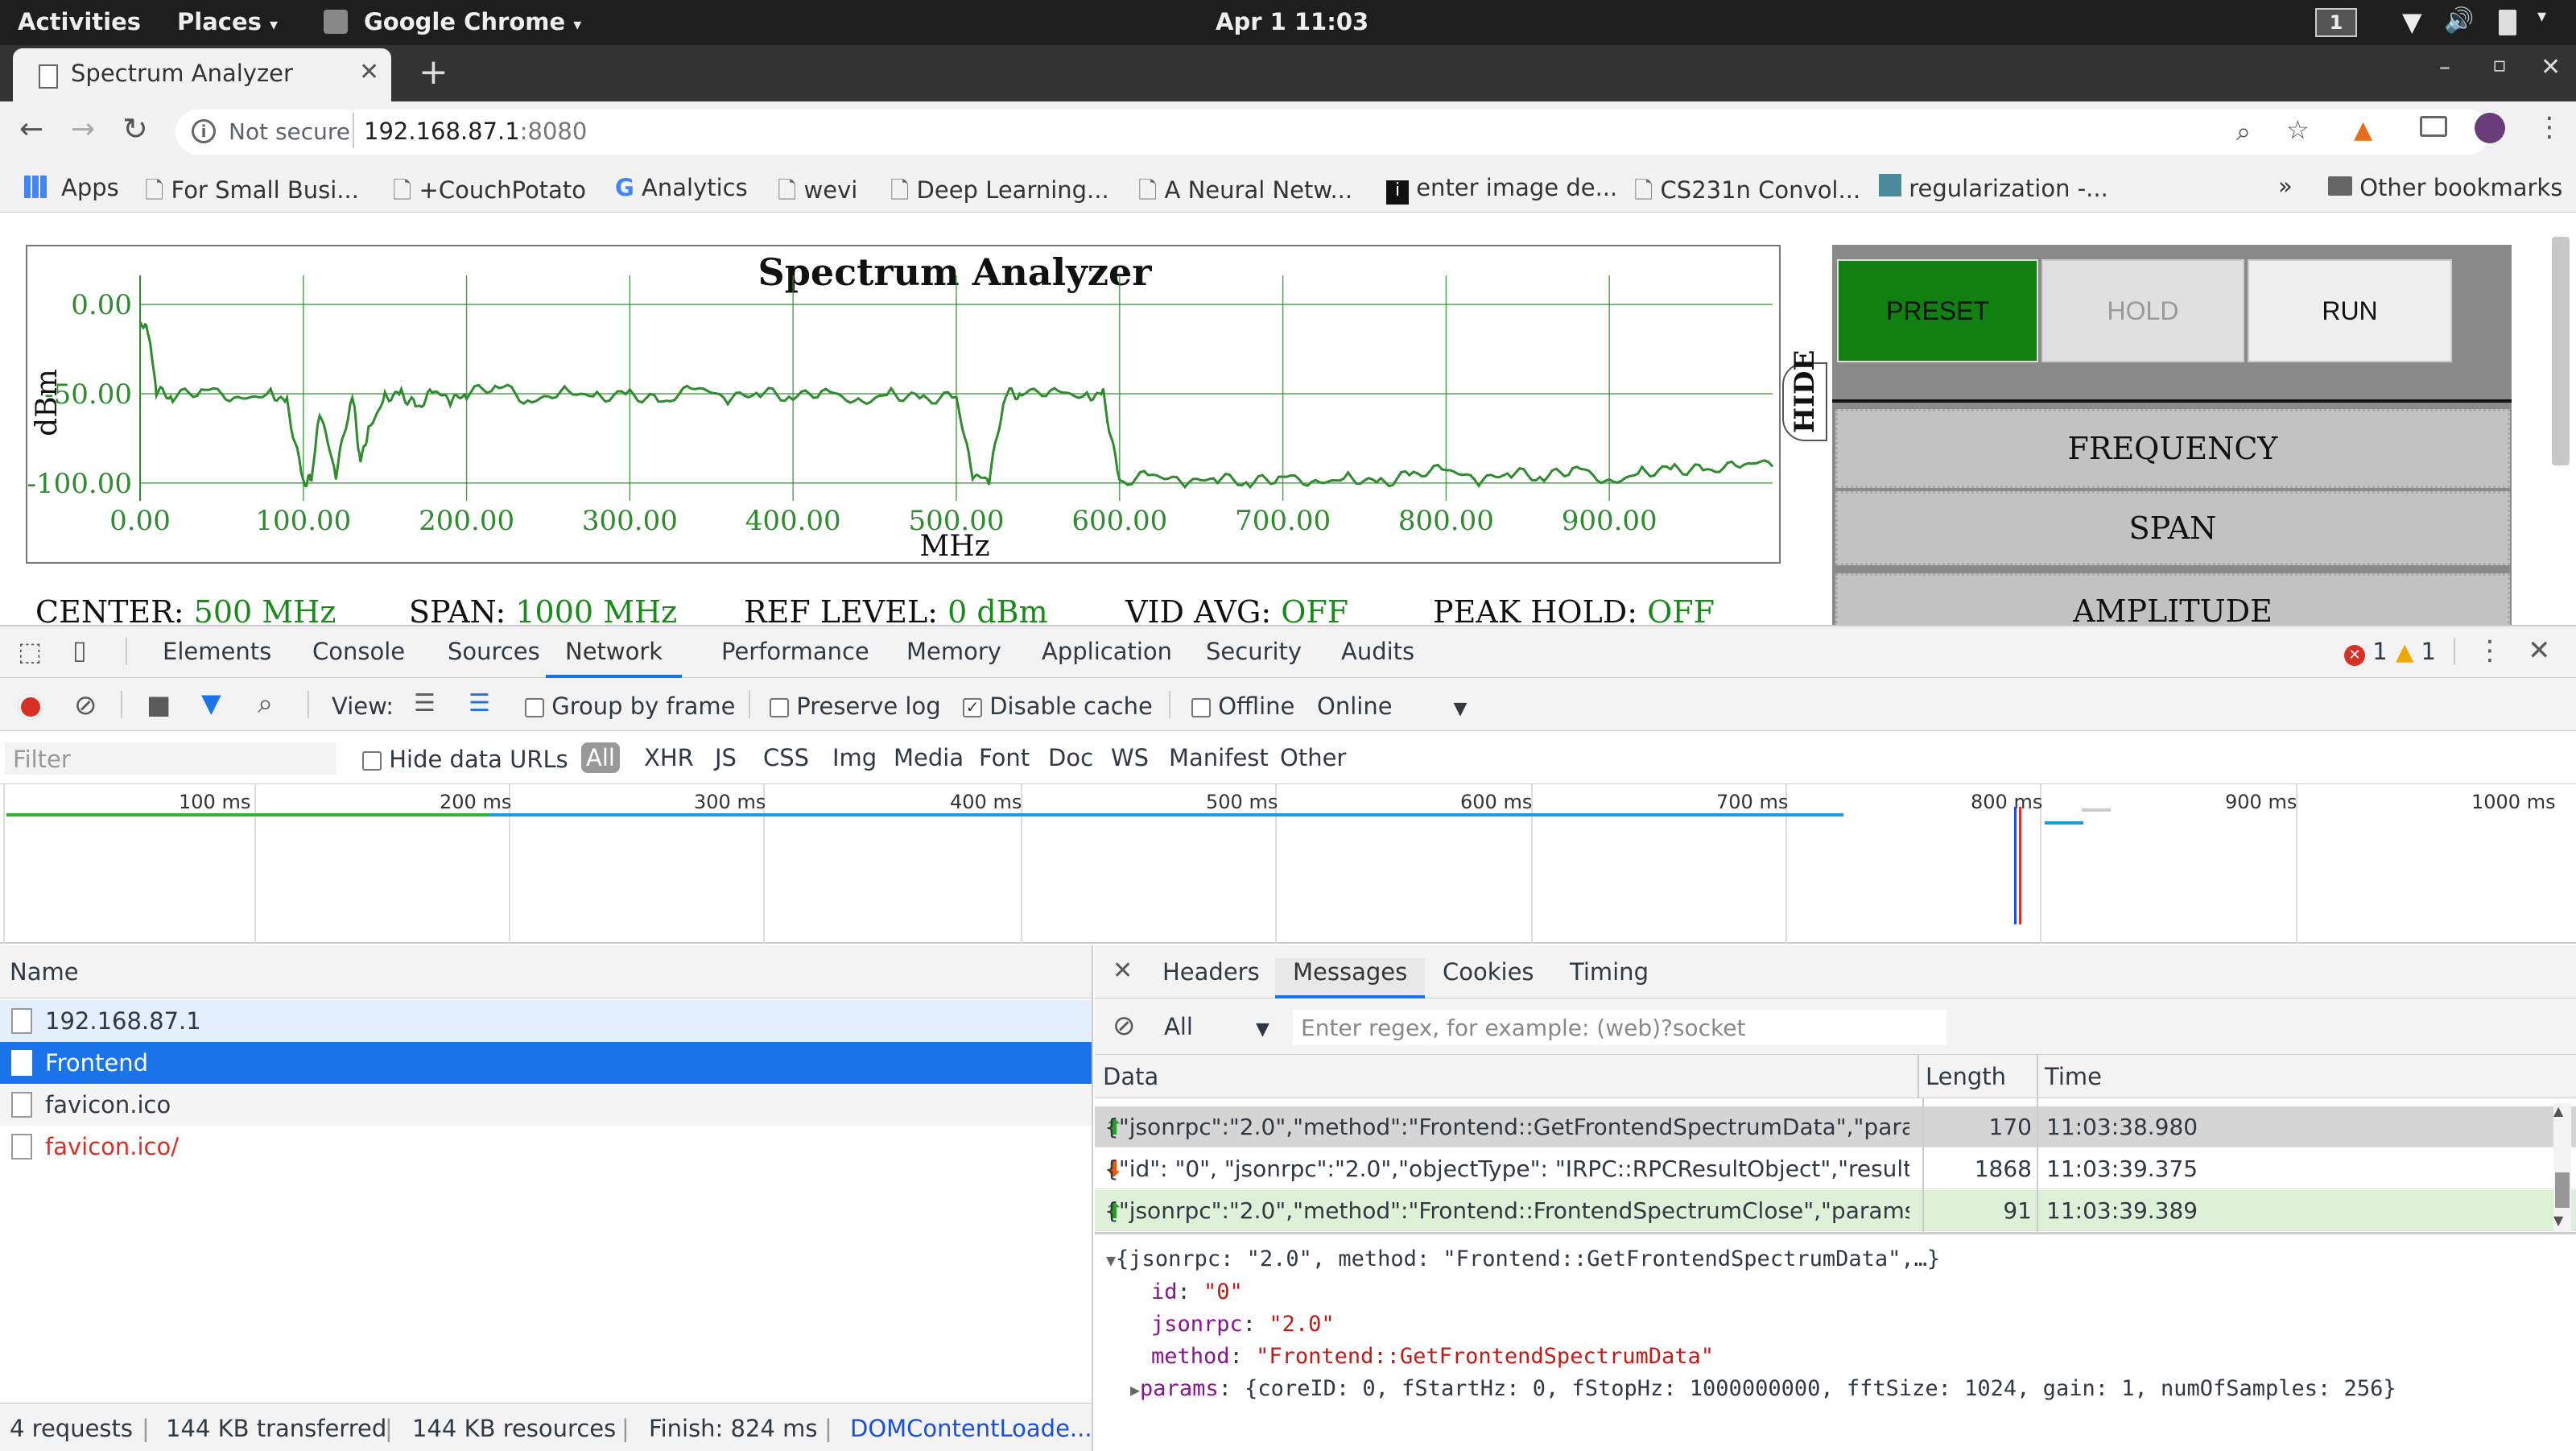  I want to click on workspace-indicator: 1, so click(2336, 22).